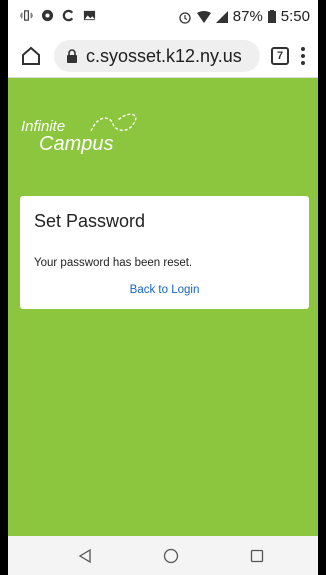 Image resolution: width=326 pixels, height=575 pixels. Describe the element at coordinates (113, 263) in the screenshot. I see `reset-message: Your password has been reset.` at that location.